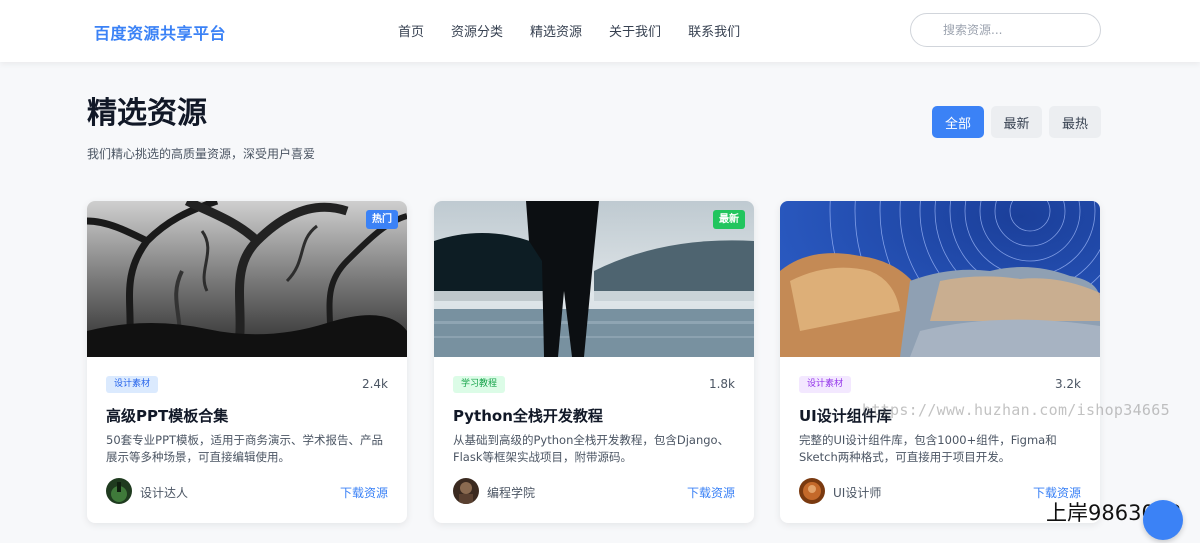 The image size is (1200, 543). I want to click on page-title: 精选资源, so click(147, 113).